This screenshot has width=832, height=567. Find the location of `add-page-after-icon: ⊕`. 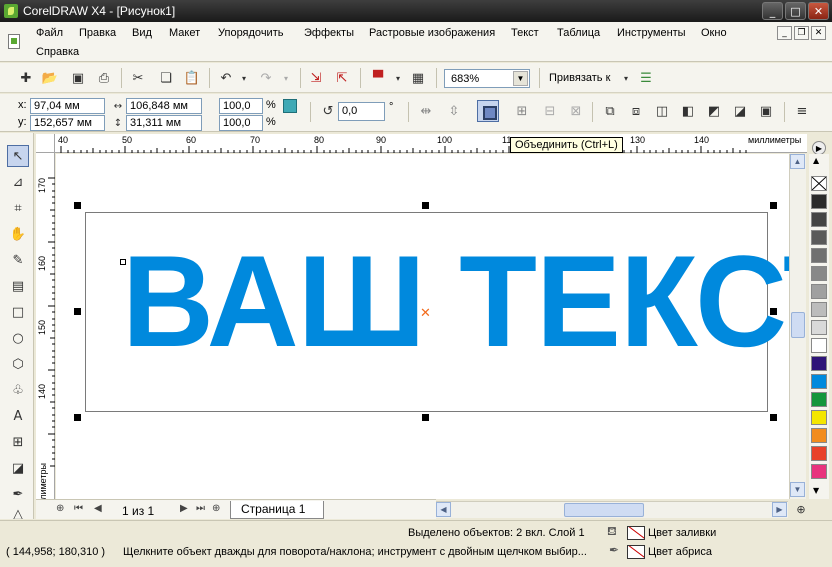

add-page-after-icon: ⊕ is located at coordinates (216, 508).